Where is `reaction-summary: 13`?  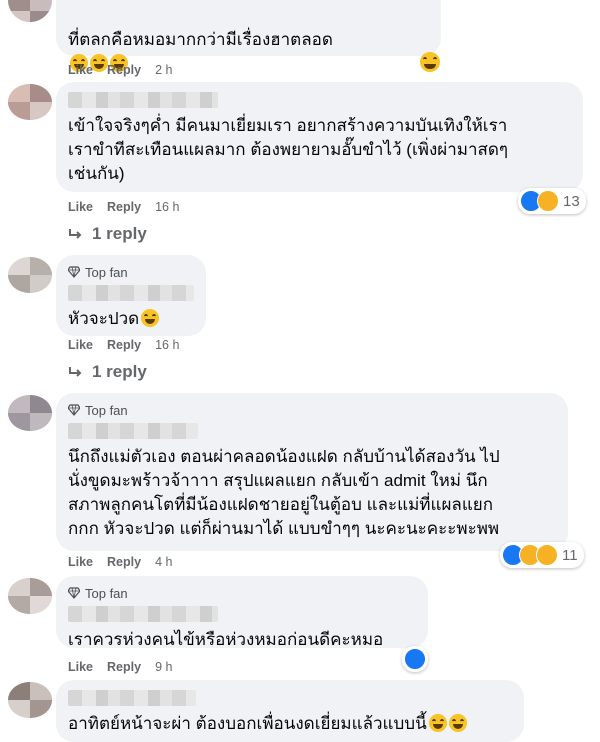
reaction-summary: 13 is located at coordinates (552, 201).